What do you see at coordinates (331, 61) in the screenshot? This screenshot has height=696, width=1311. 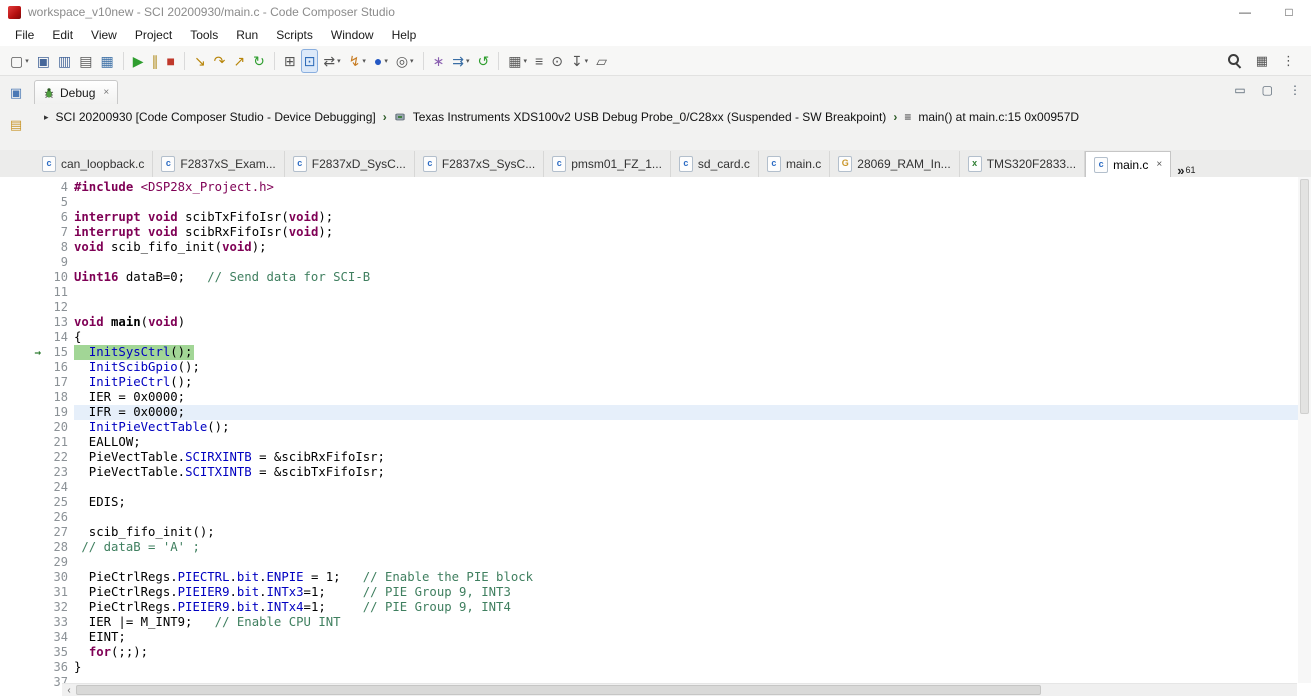 I see `source-lookup-button: ⇄ ▾` at bounding box center [331, 61].